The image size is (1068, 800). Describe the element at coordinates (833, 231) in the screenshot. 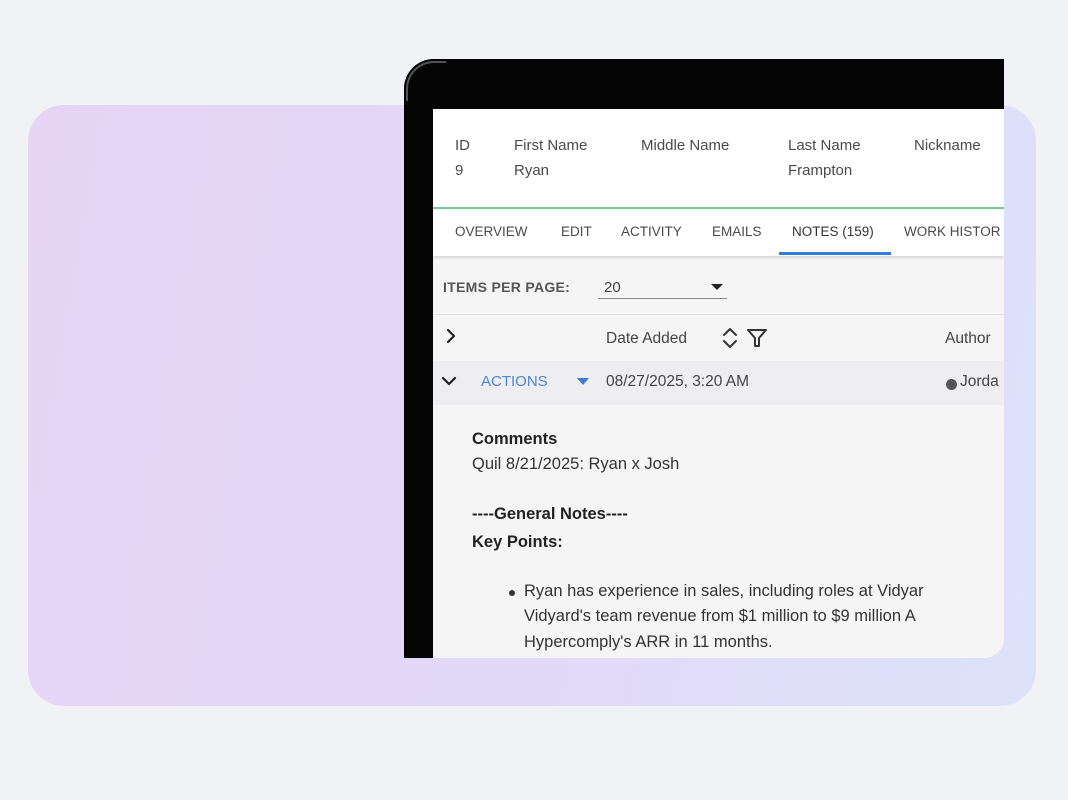

I see `tab-notes: NOTES (159)` at that location.